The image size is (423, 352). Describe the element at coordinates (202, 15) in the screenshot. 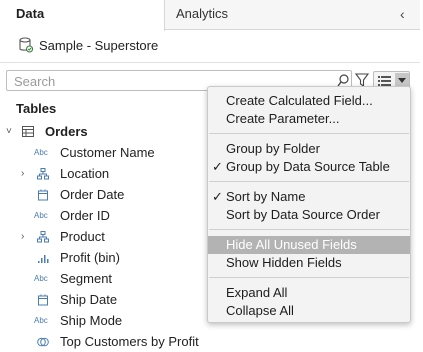

I see `tab-analytics: Analytics` at that location.